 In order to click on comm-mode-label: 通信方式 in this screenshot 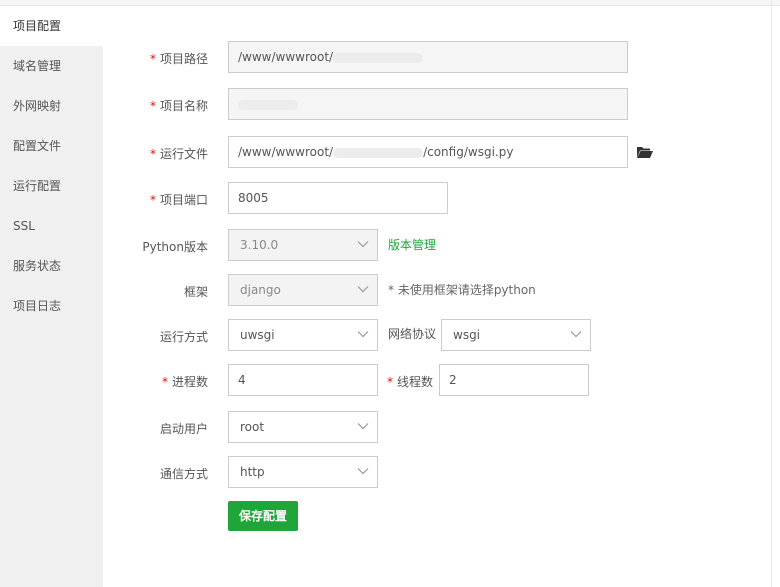, I will do `click(183, 474)`.